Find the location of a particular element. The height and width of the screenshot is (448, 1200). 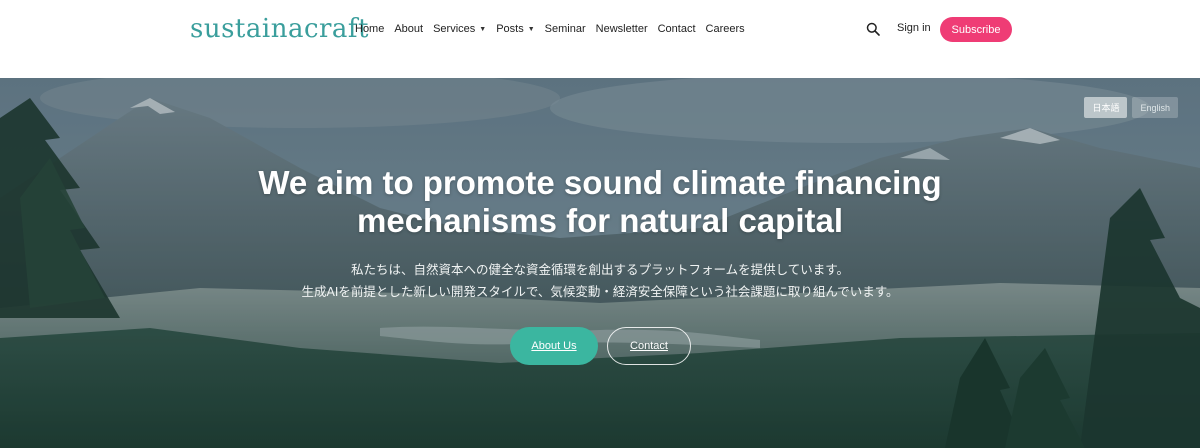

nav-item-newsletter: Newsletter is located at coordinates (622, 29).